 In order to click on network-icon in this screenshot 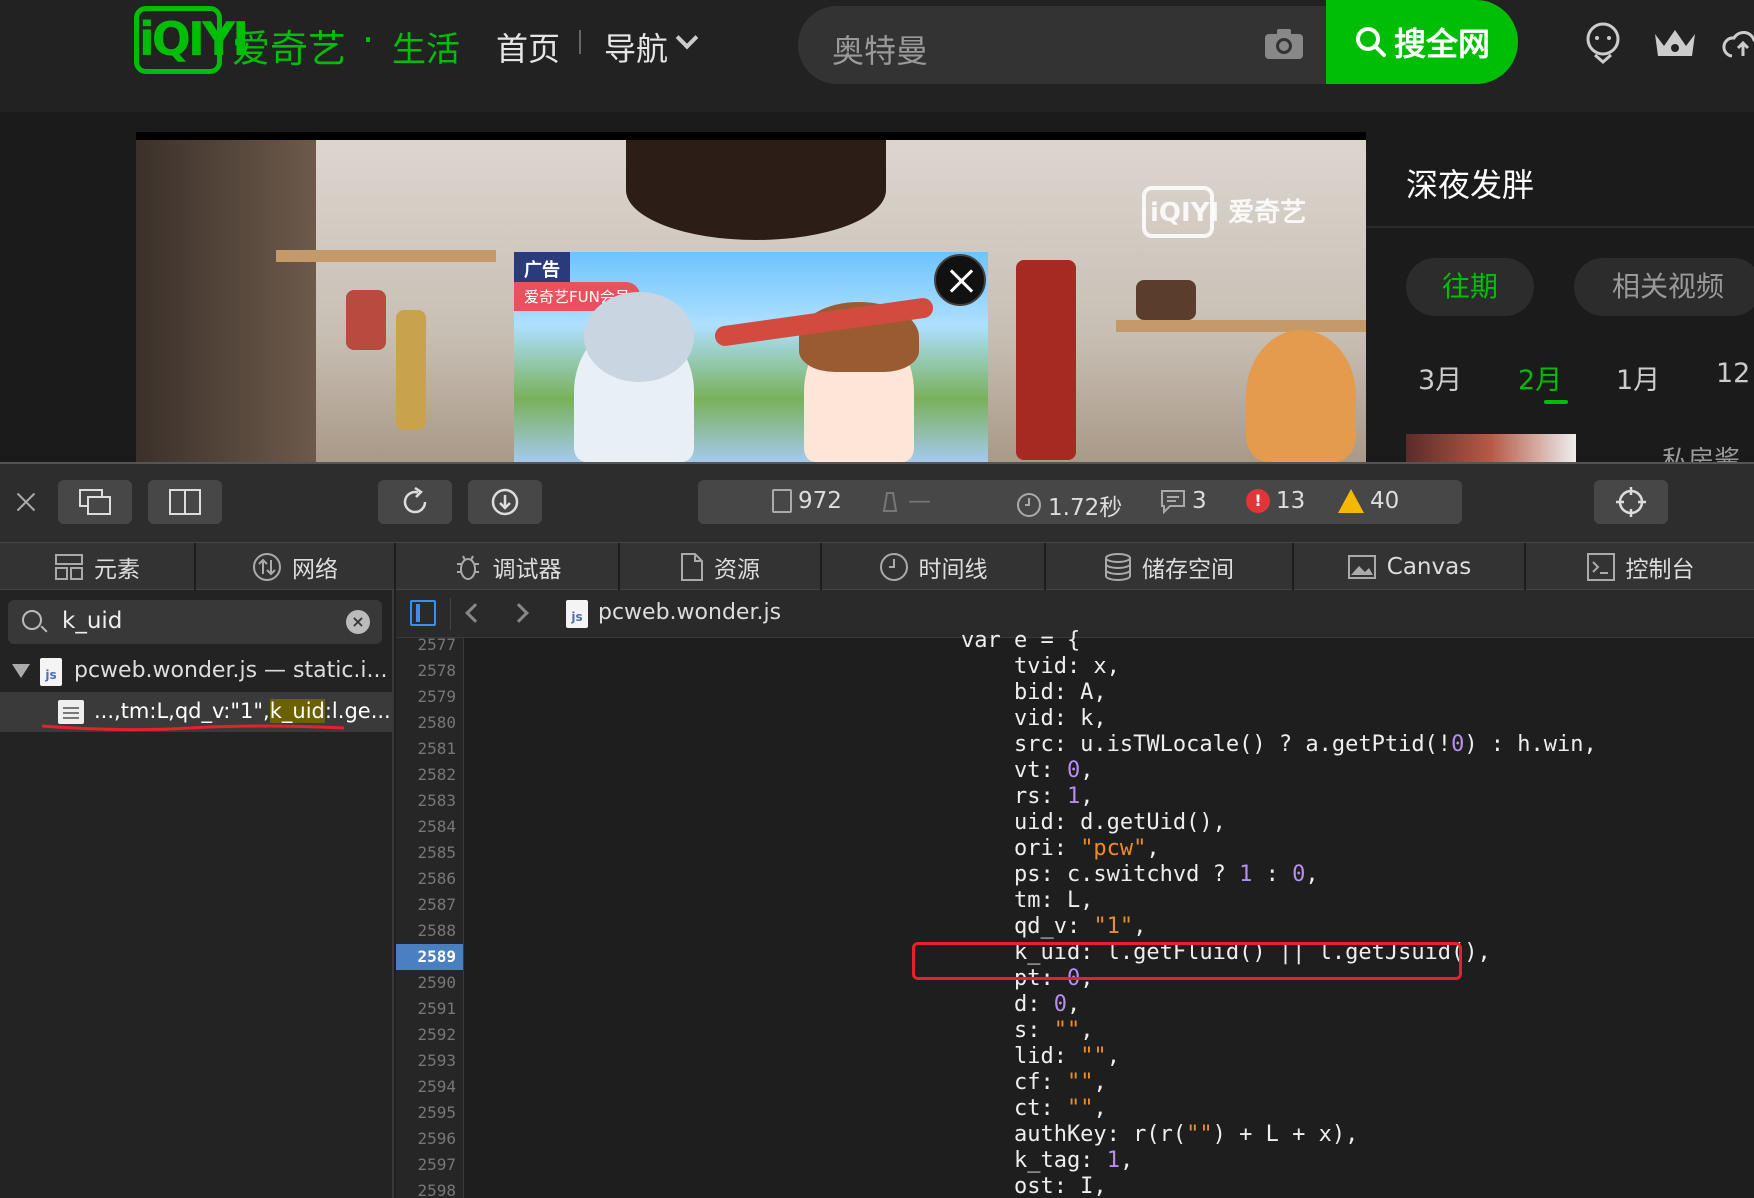, I will do `click(267, 567)`.